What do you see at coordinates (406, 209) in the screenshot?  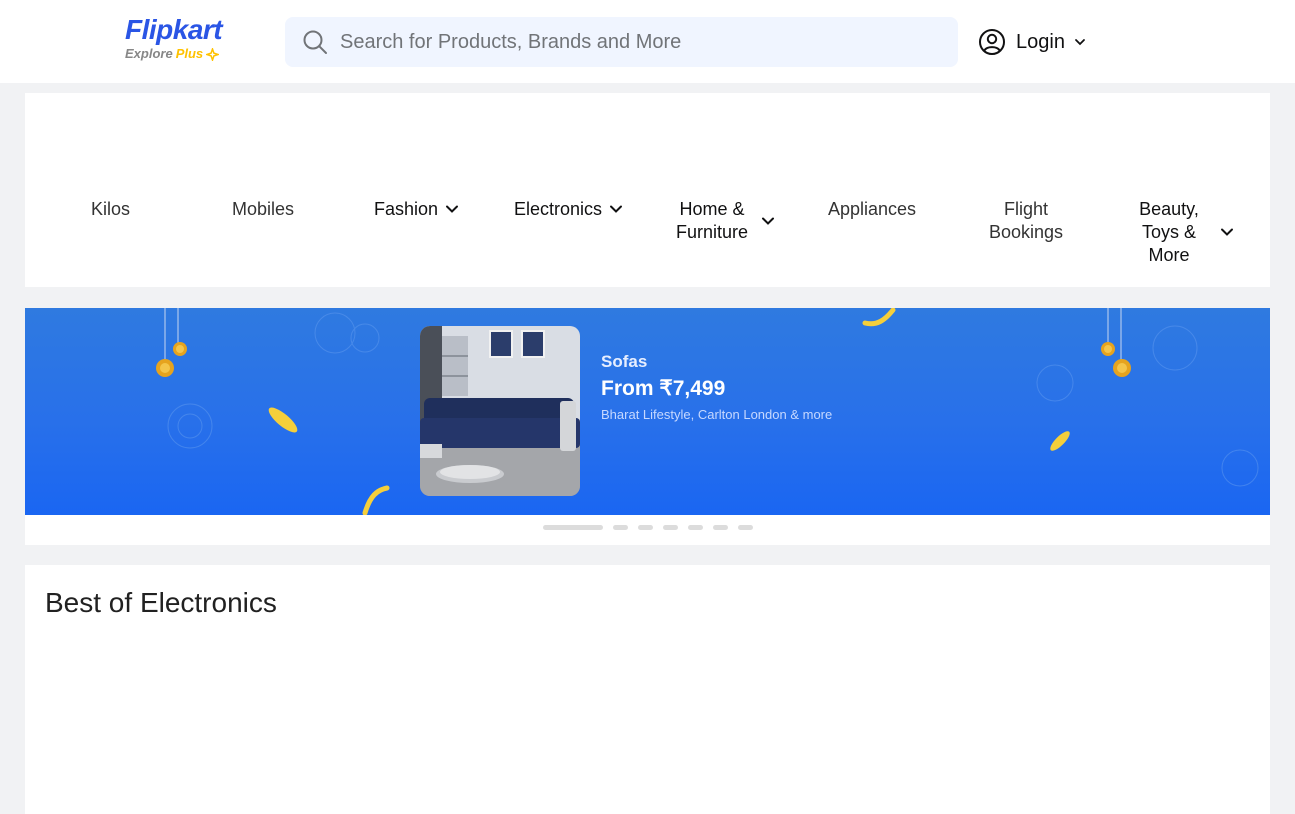 I see `category-label: Fashion` at bounding box center [406, 209].